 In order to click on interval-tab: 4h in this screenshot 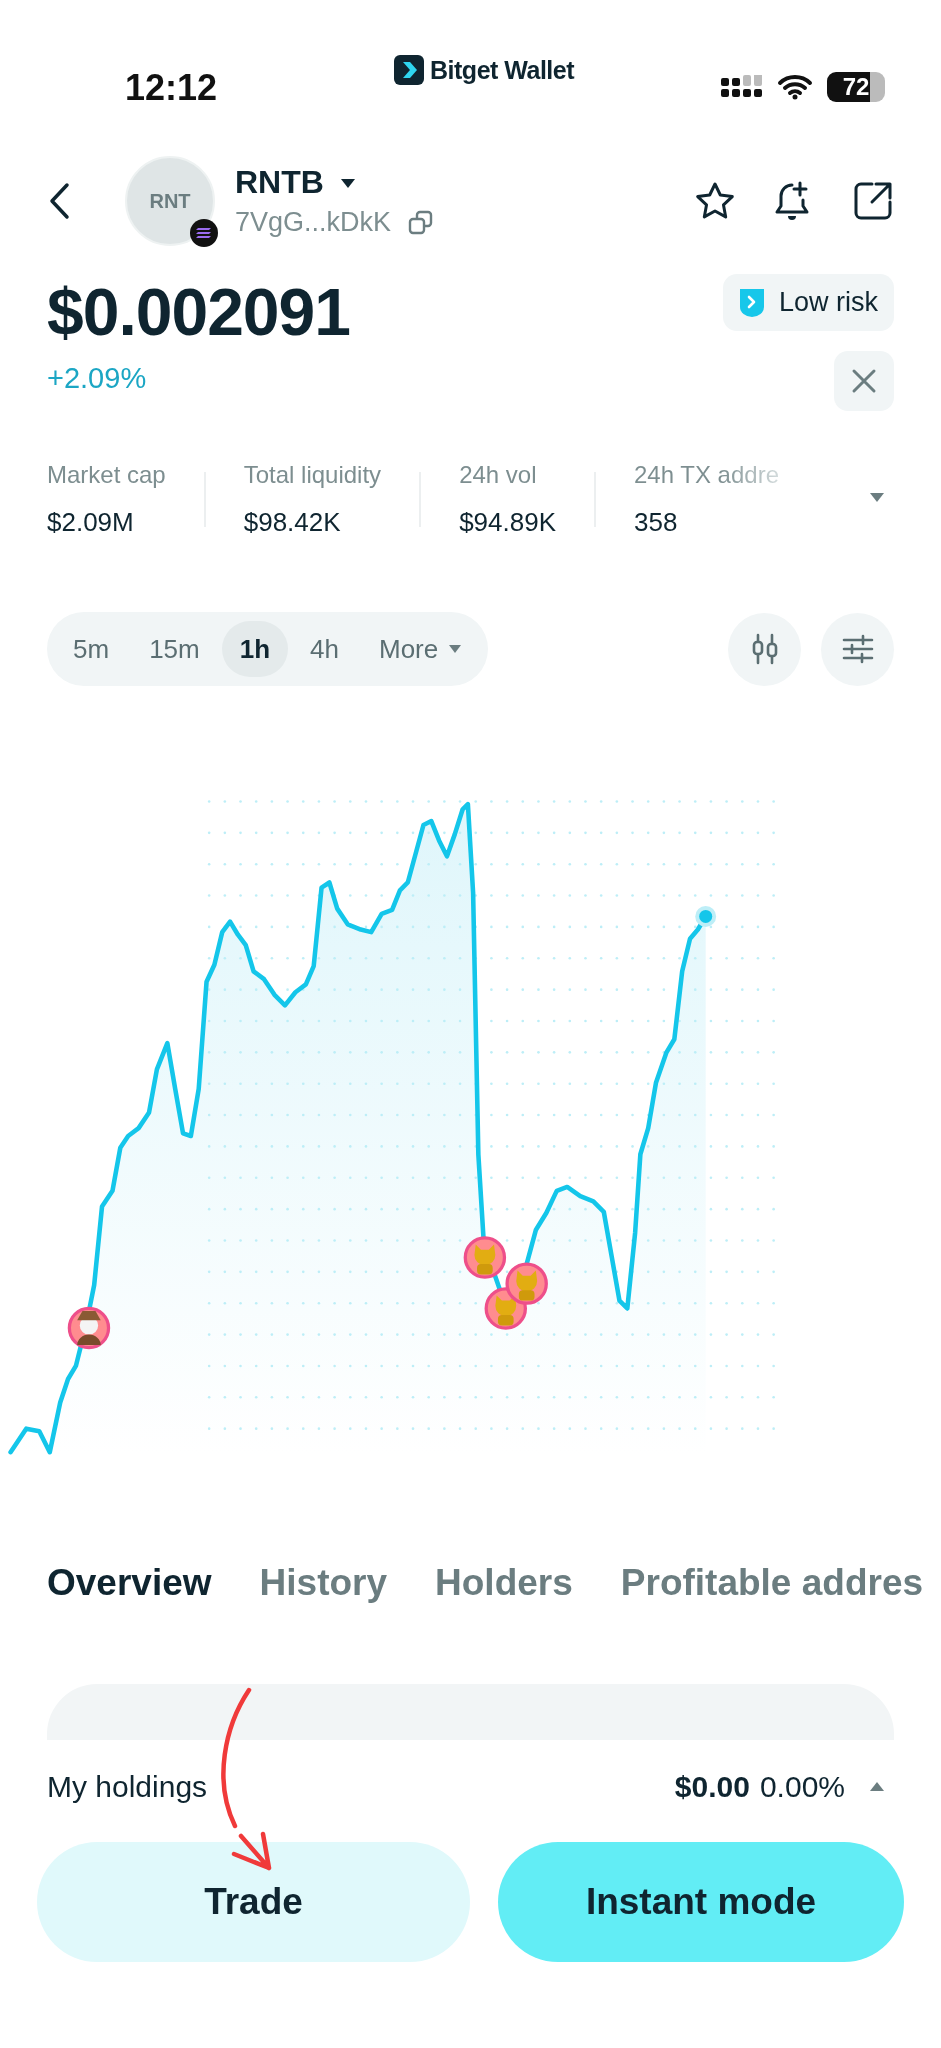, I will do `click(324, 649)`.